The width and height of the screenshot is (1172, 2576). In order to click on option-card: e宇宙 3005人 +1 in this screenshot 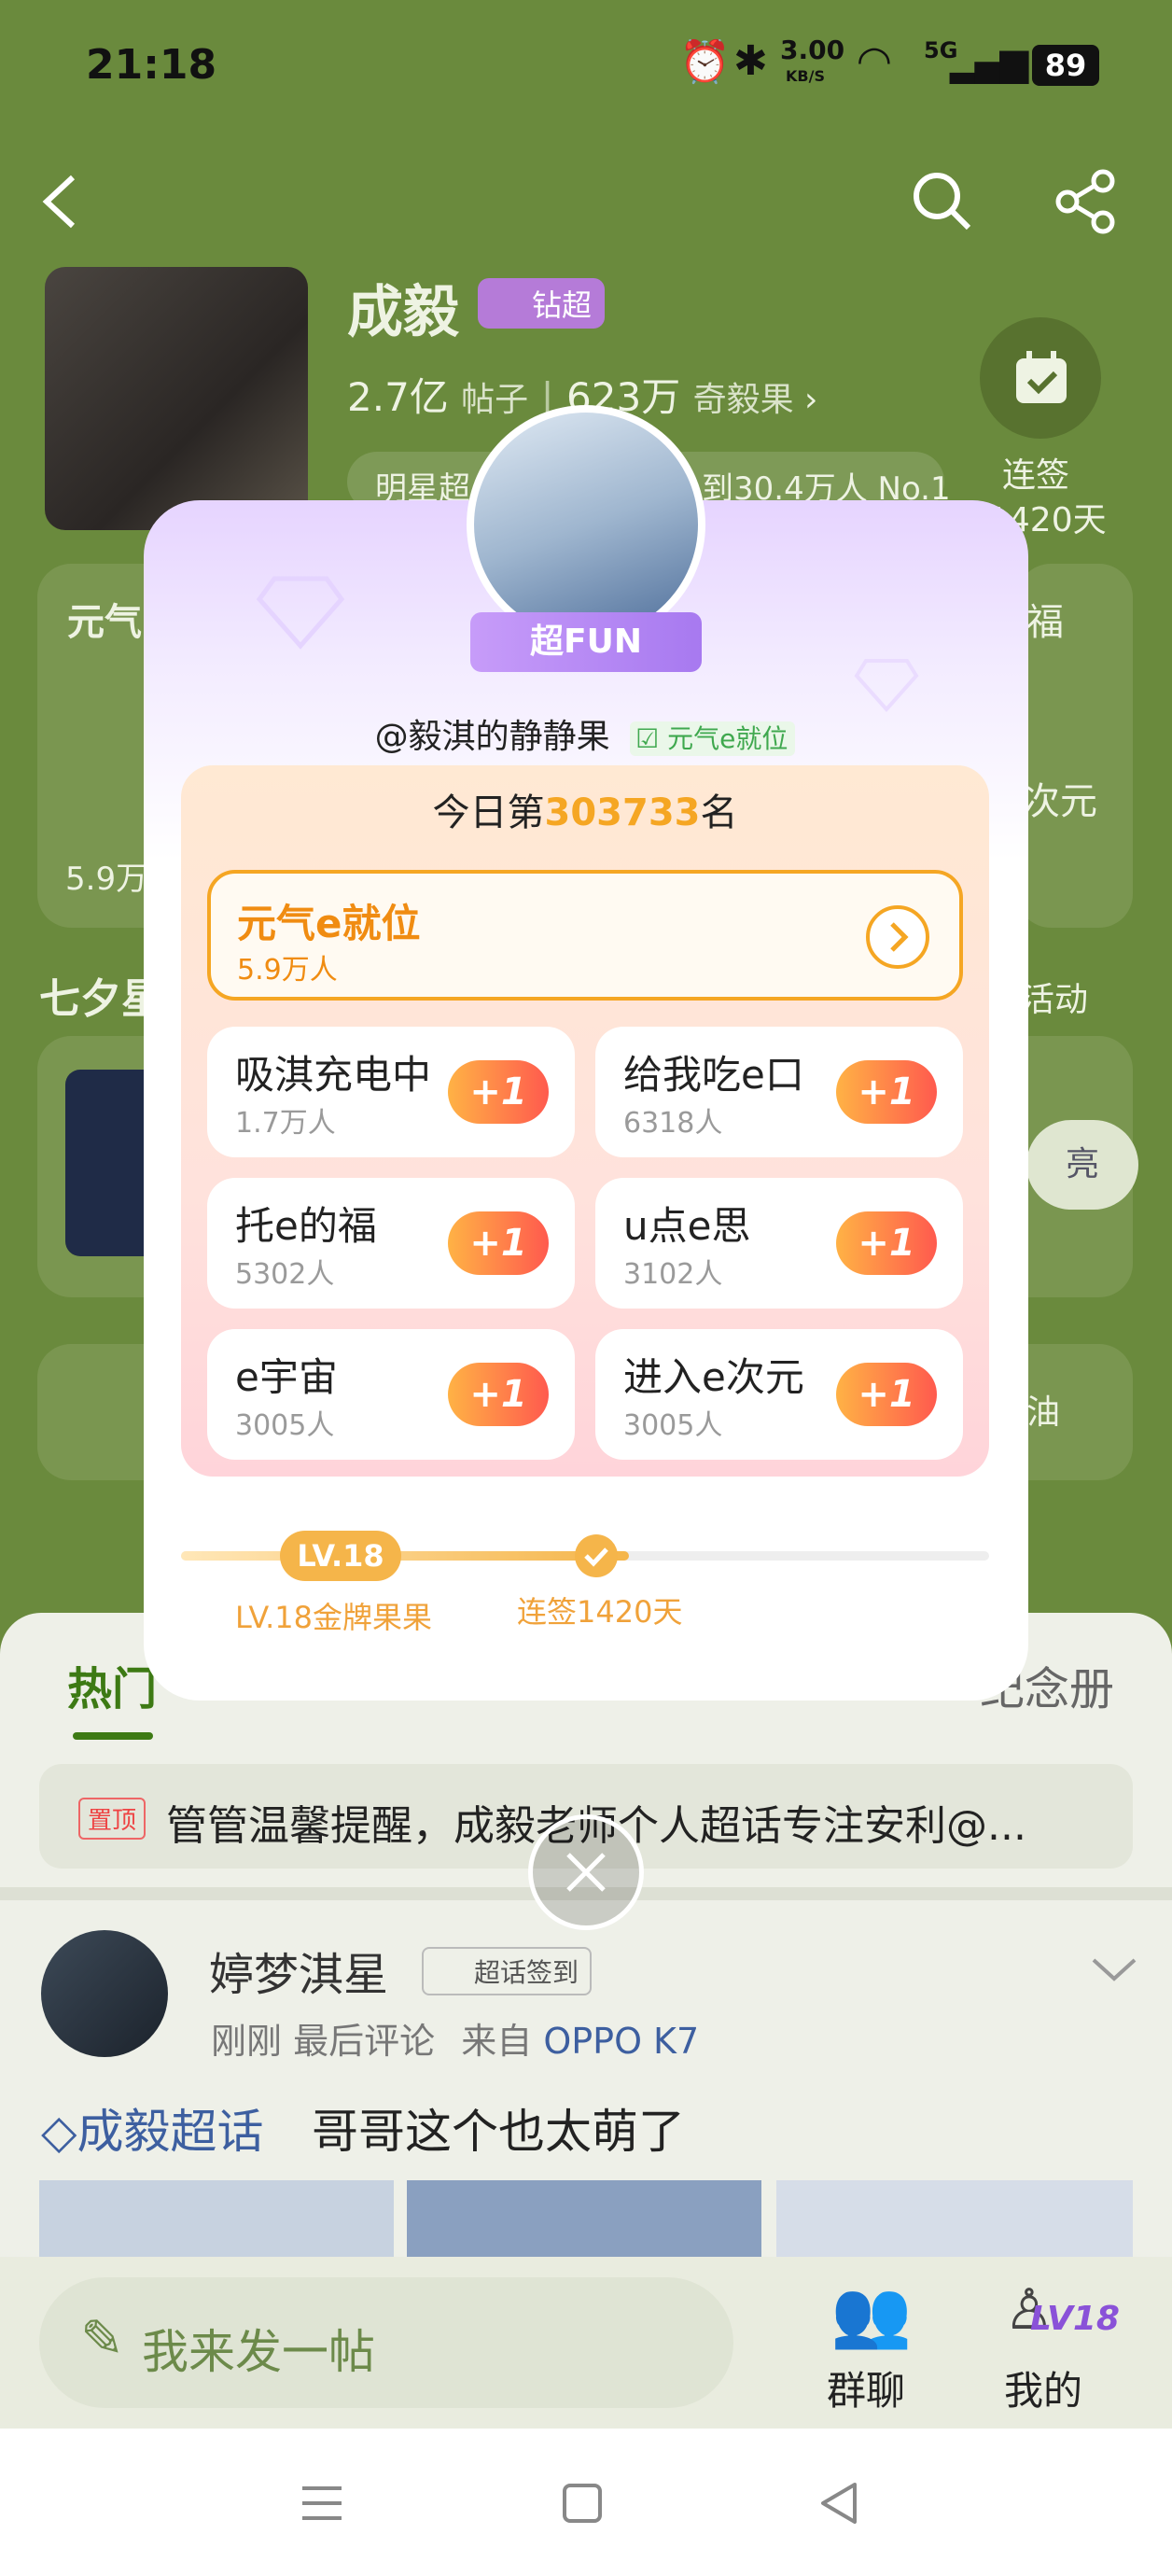, I will do `click(391, 1394)`.